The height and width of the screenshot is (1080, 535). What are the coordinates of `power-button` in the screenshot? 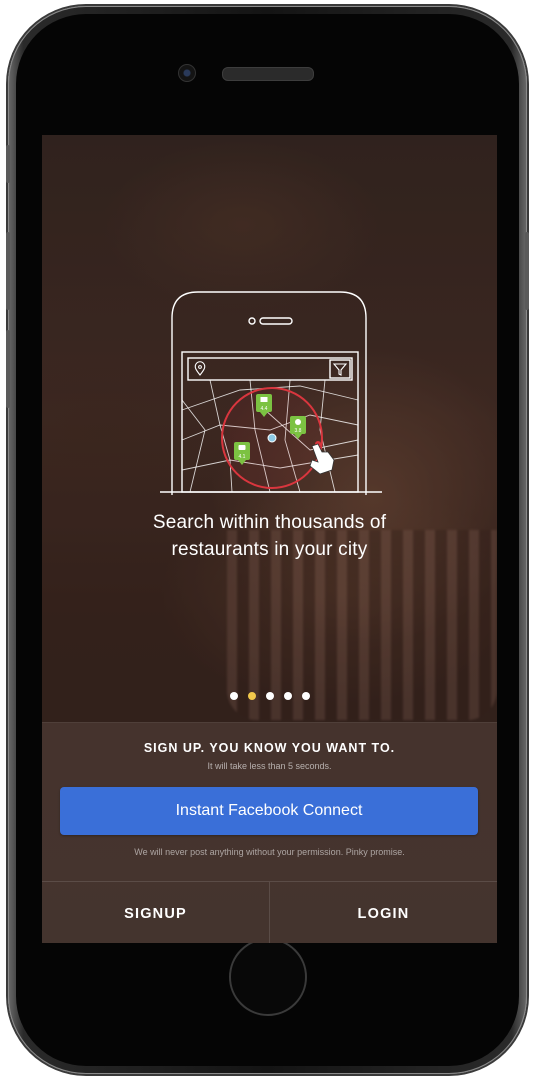 It's located at (527, 271).